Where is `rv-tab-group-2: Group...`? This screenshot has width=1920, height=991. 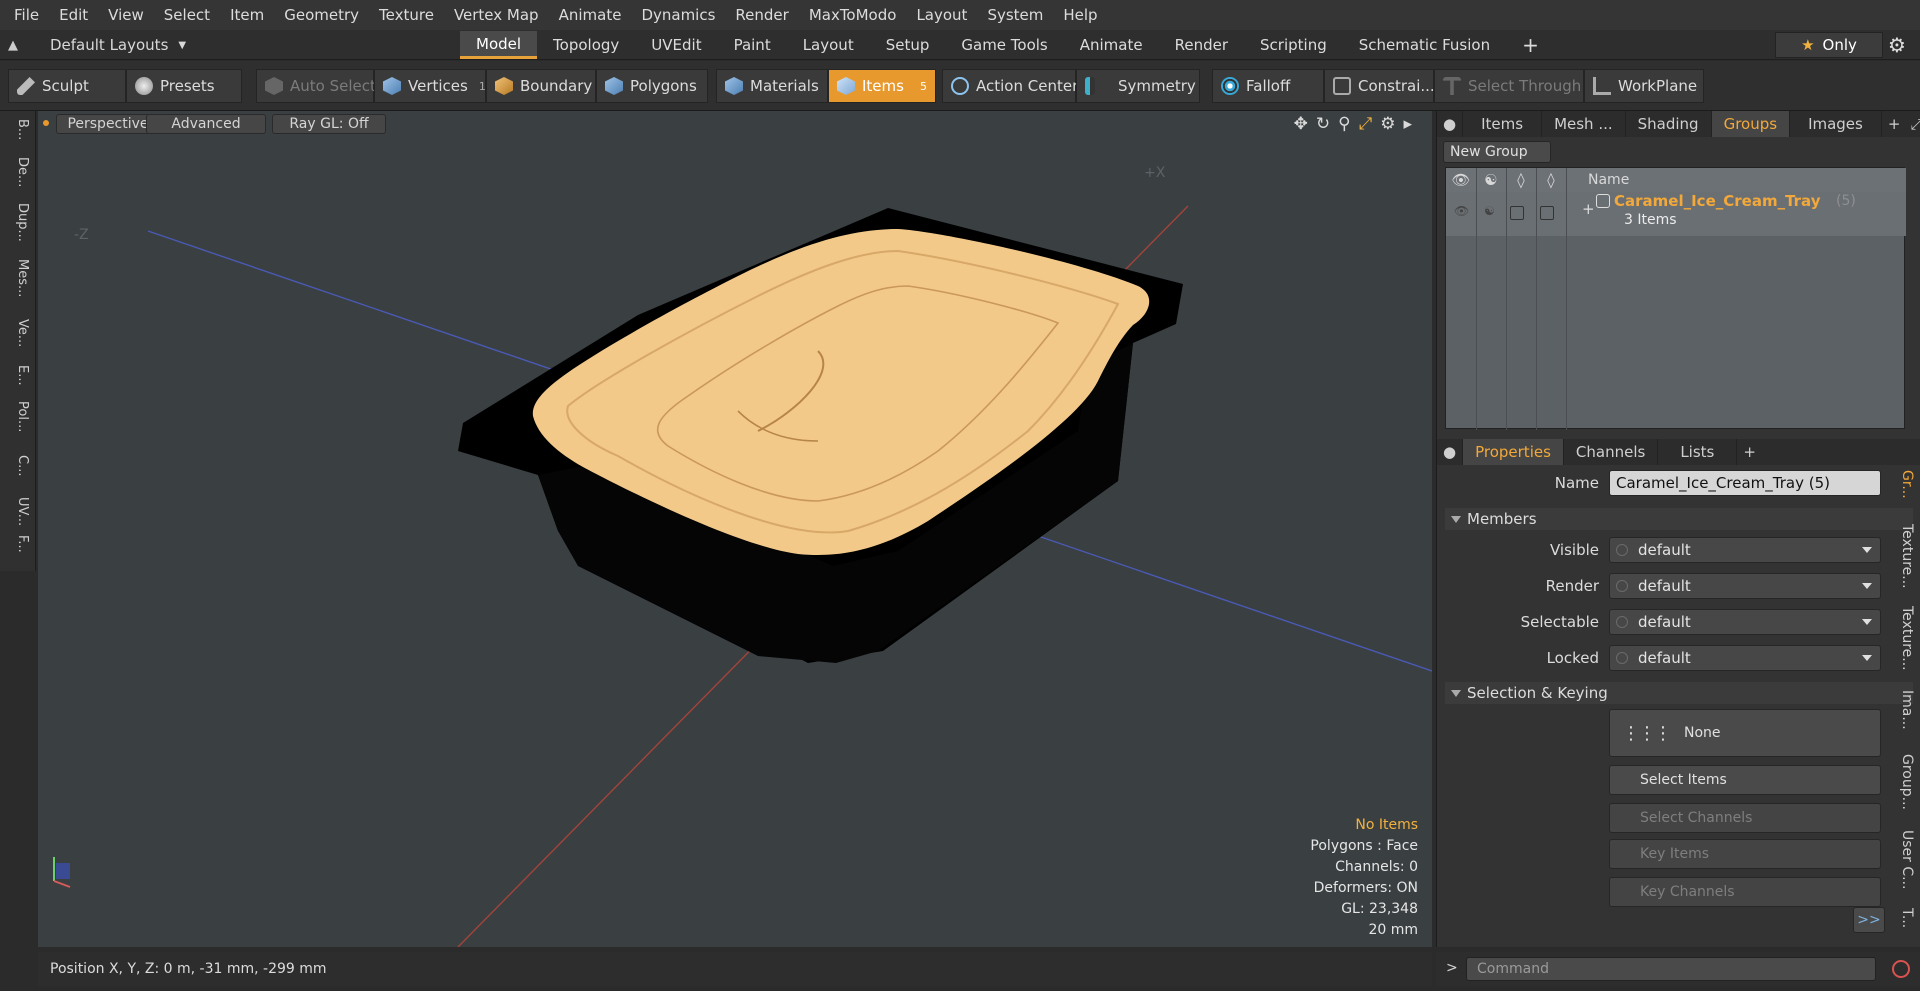 rv-tab-group-2: Group... is located at coordinates (1904, 782).